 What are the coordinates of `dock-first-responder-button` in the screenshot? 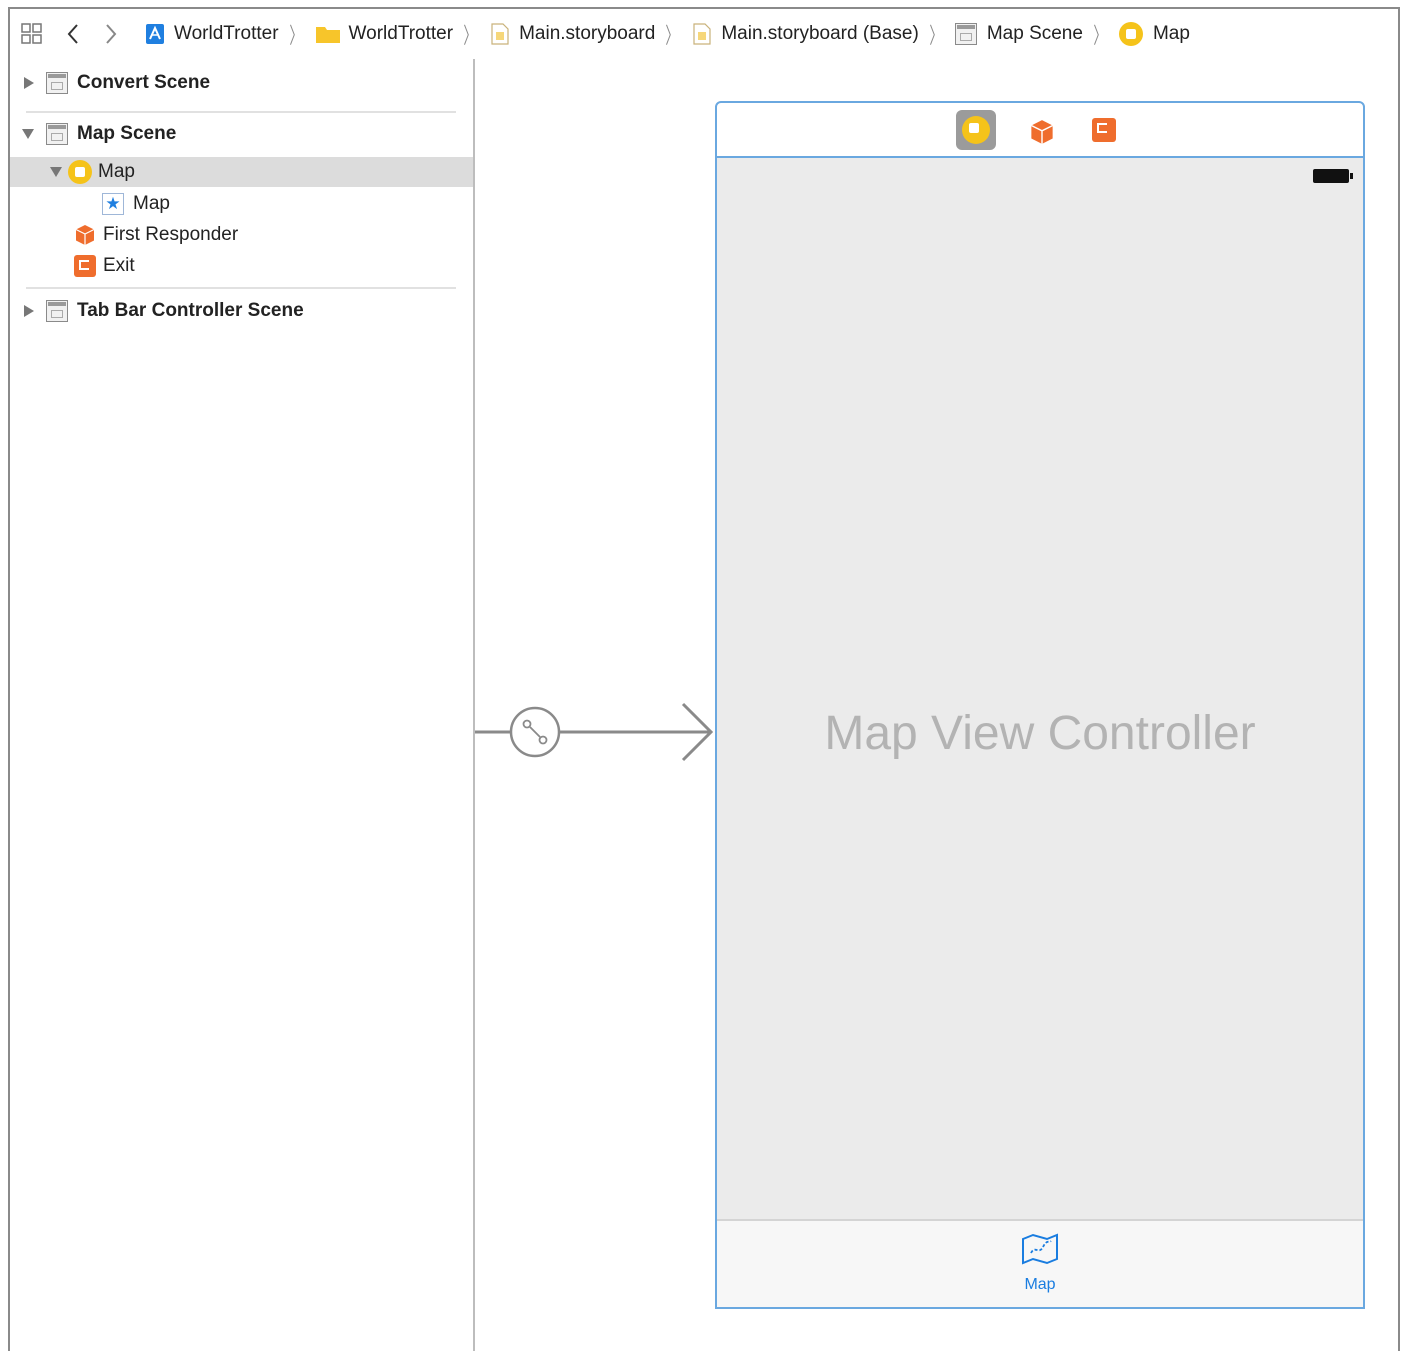 It's located at (1040, 130).